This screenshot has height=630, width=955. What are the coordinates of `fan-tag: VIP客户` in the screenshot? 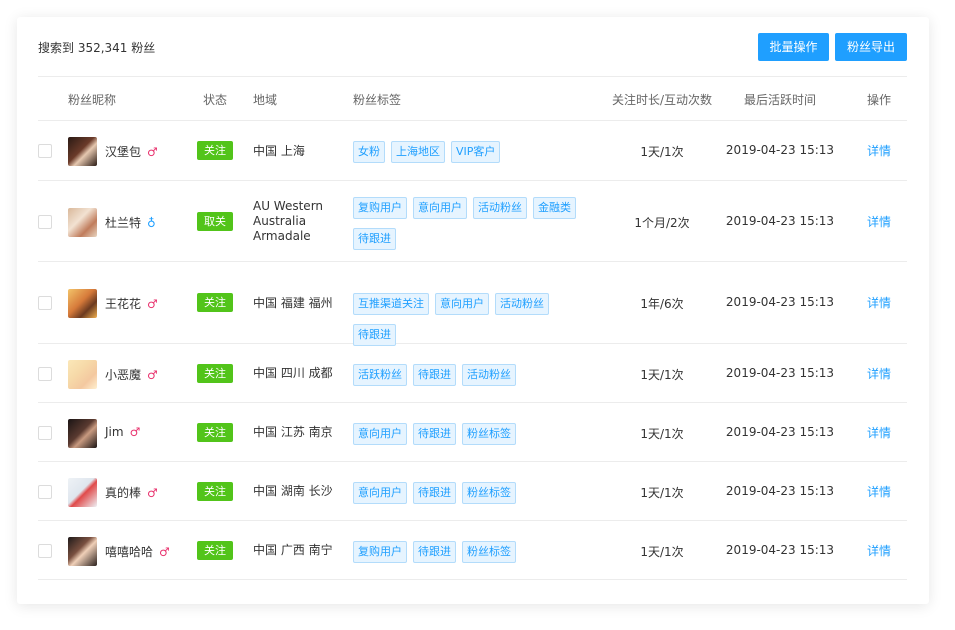 It's located at (476, 152).